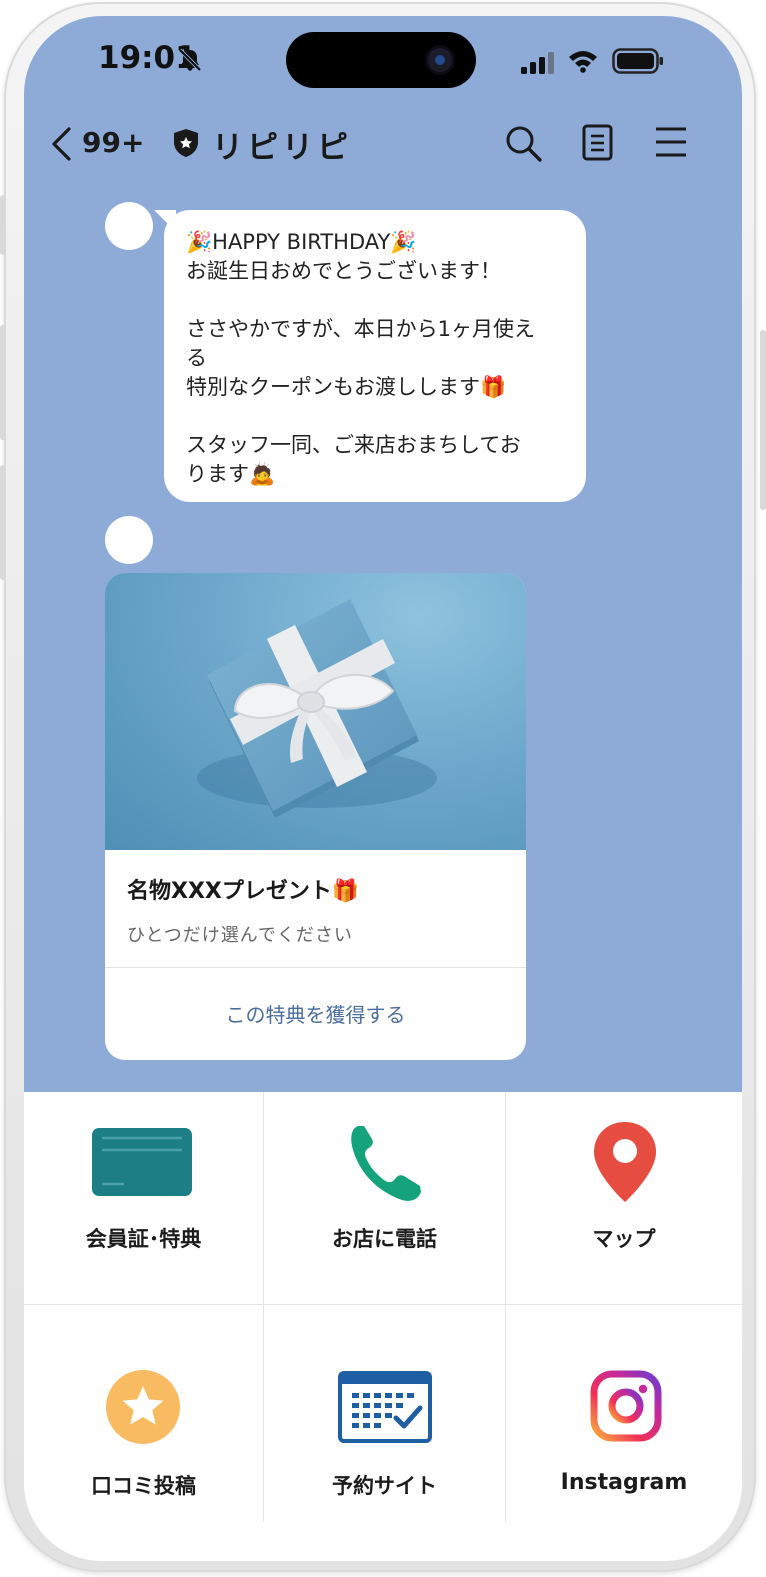 Image resolution: width=766 pixels, height=1577 pixels. I want to click on power-button, so click(763, 420).